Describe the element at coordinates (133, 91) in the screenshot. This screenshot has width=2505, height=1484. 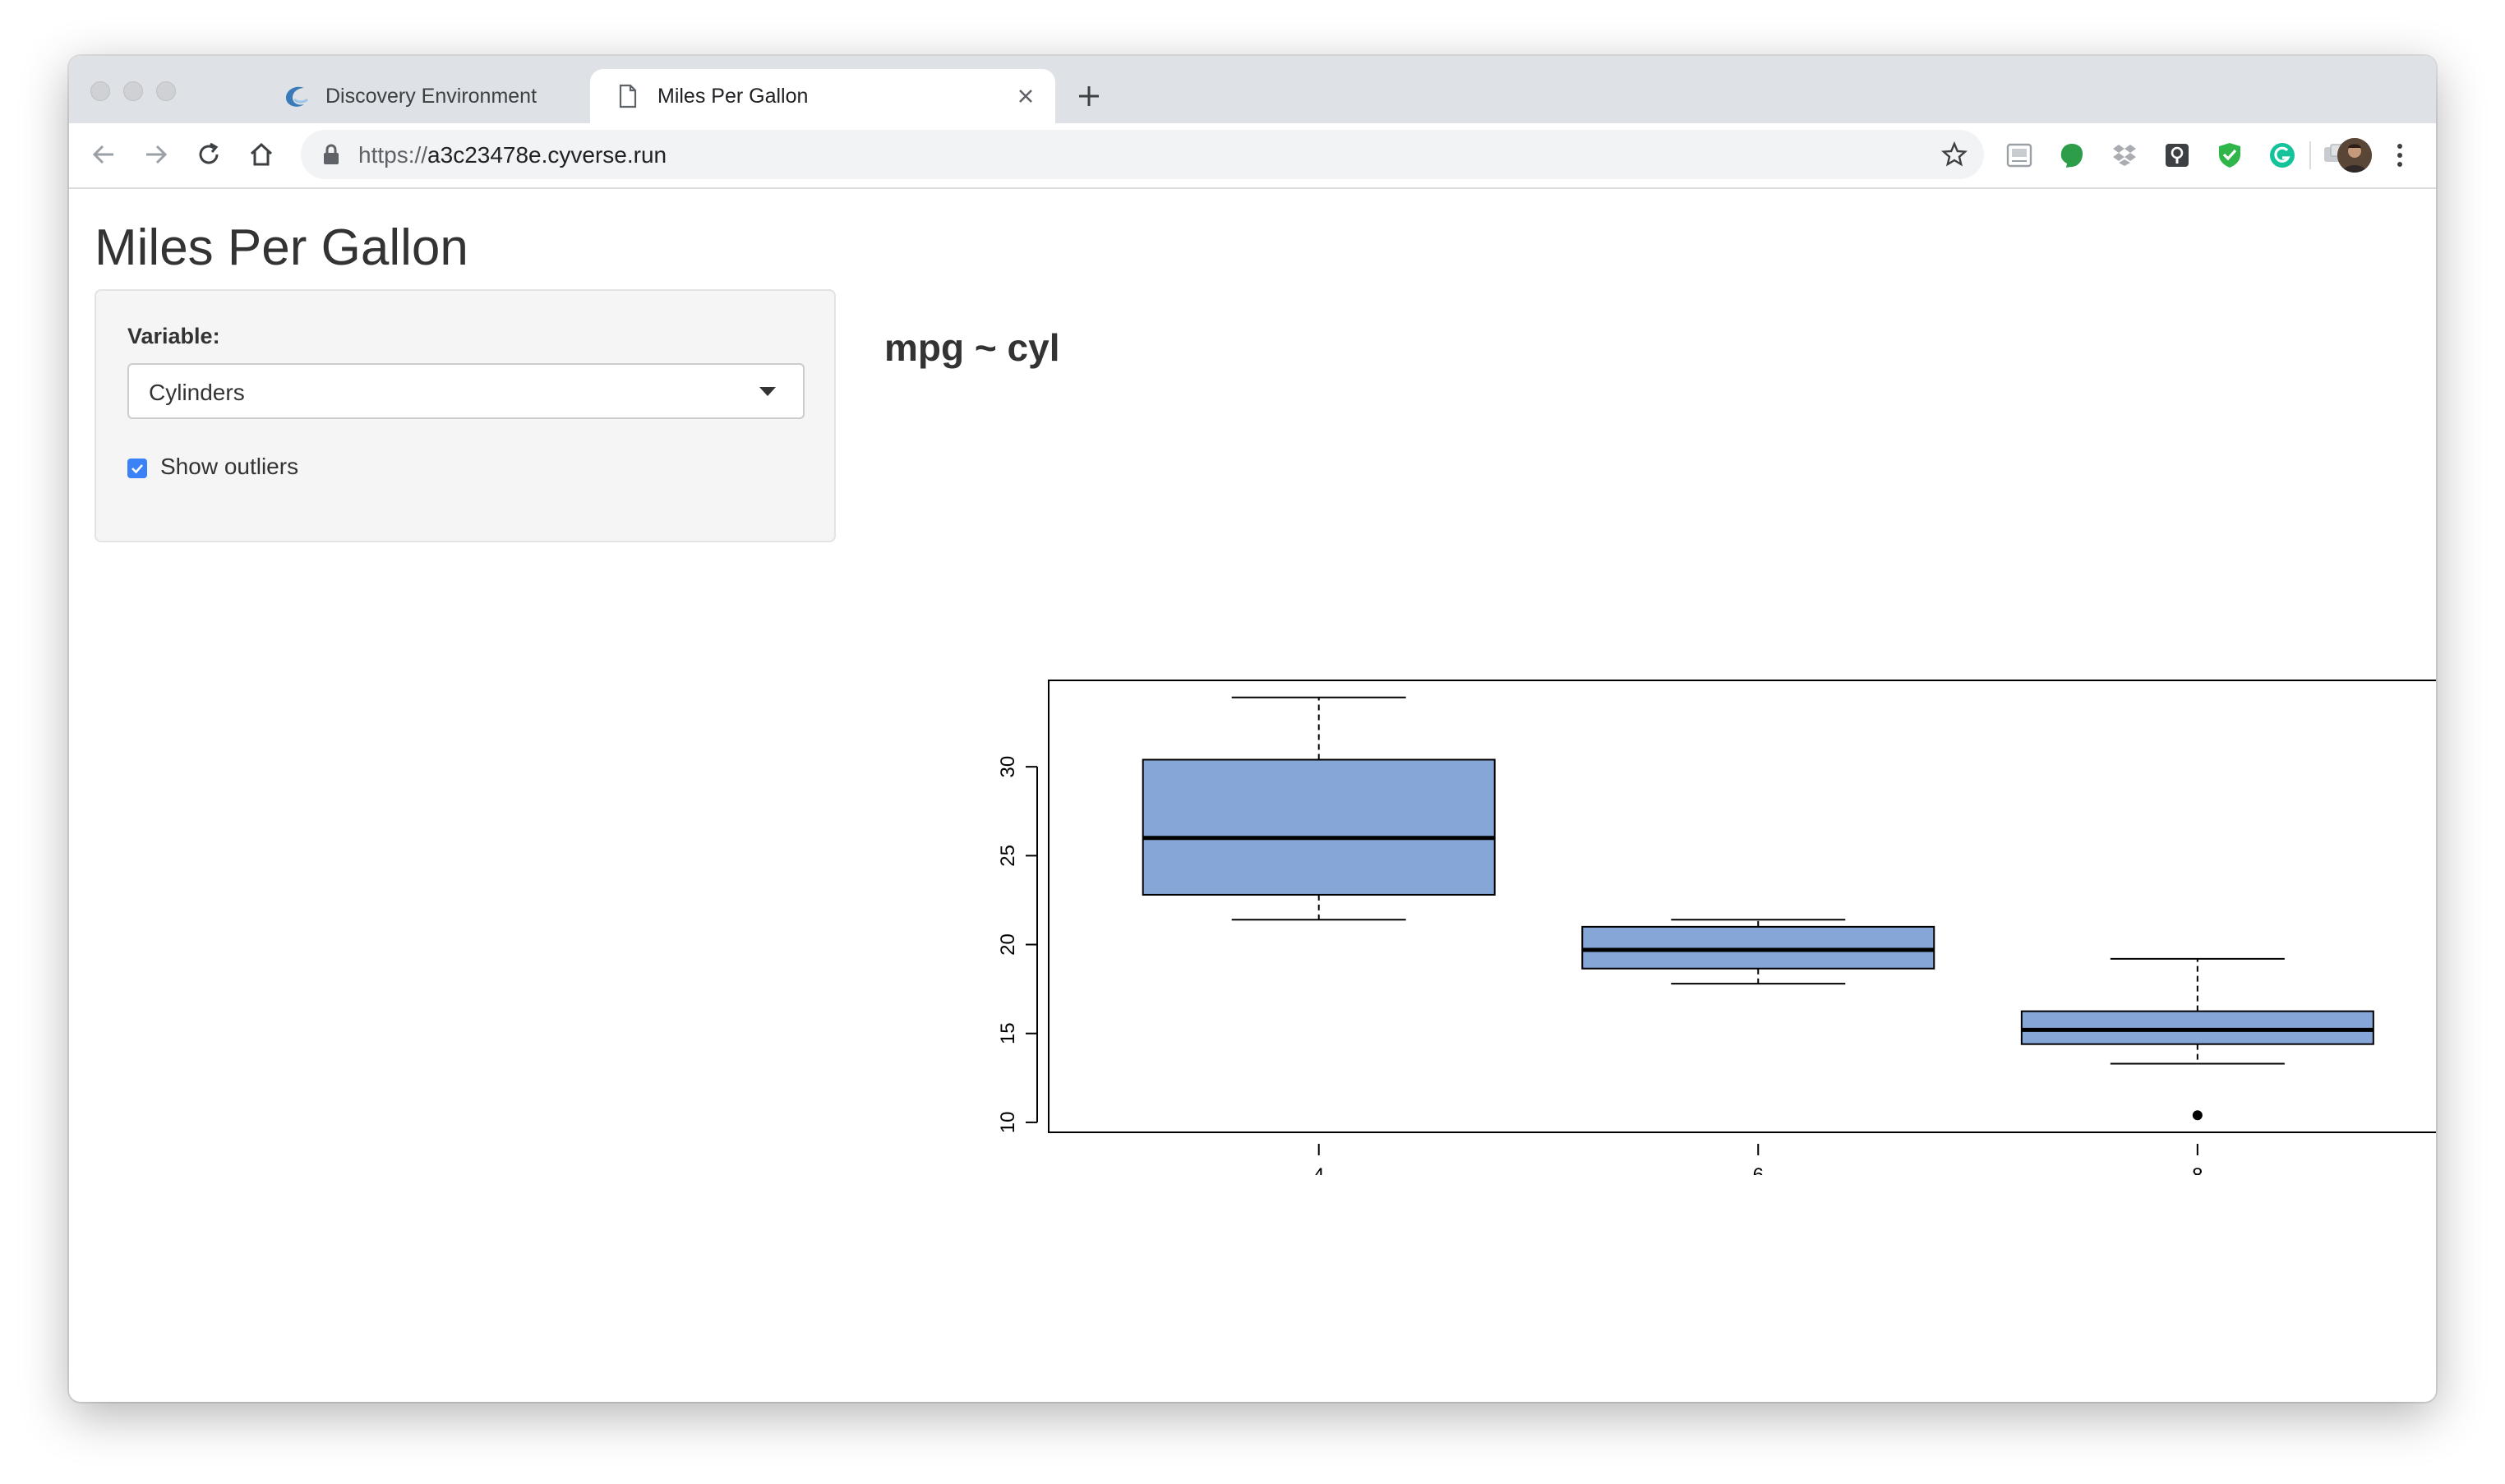
I see `minimize-window-button` at that location.